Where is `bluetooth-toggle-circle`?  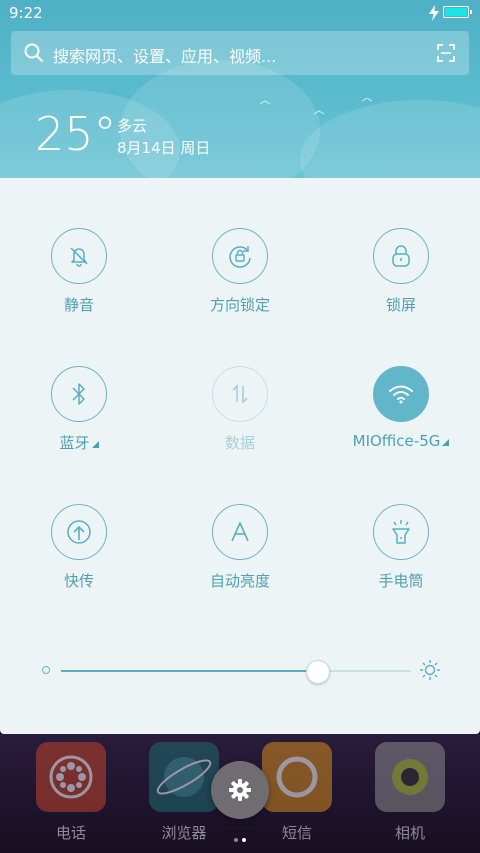
bluetooth-toggle-circle is located at coordinates (79, 394).